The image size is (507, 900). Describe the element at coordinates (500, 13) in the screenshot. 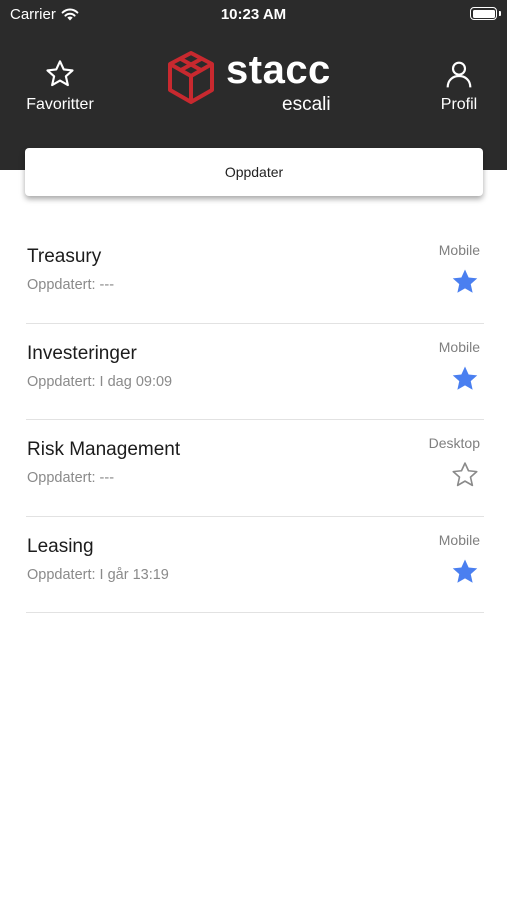

I see `battery-tip` at that location.